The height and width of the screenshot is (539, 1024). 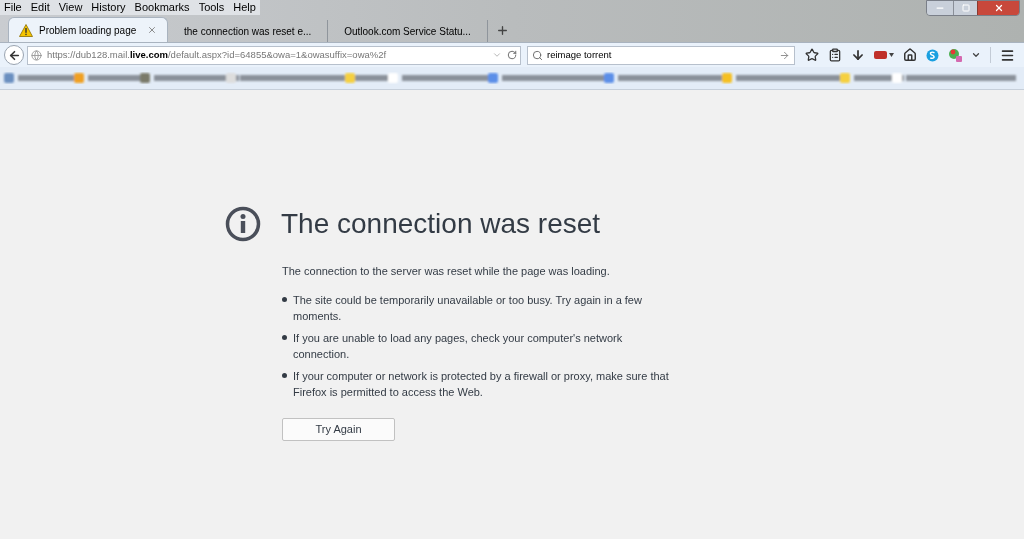 What do you see at coordinates (36, 55) in the screenshot?
I see `globe-icon` at bounding box center [36, 55].